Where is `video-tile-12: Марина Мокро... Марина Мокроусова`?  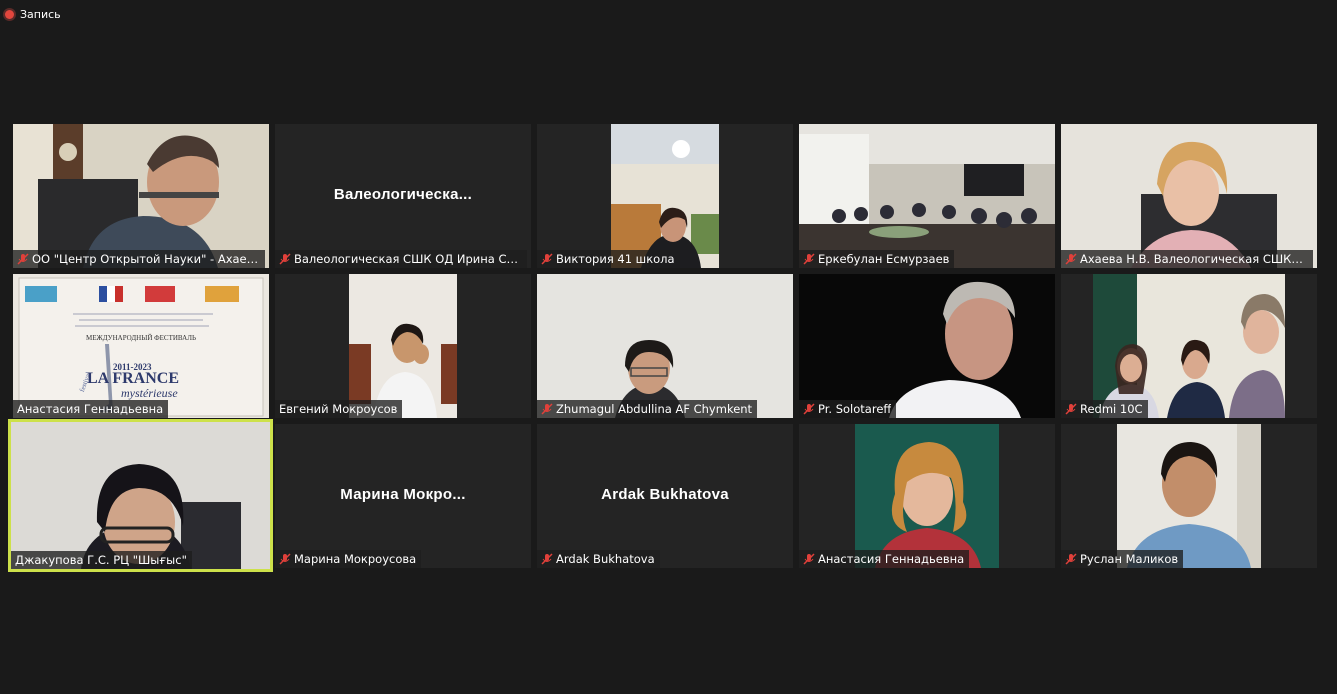
video-tile-12: Марина Мокро... Марина Мокроусова is located at coordinates (403, 496).